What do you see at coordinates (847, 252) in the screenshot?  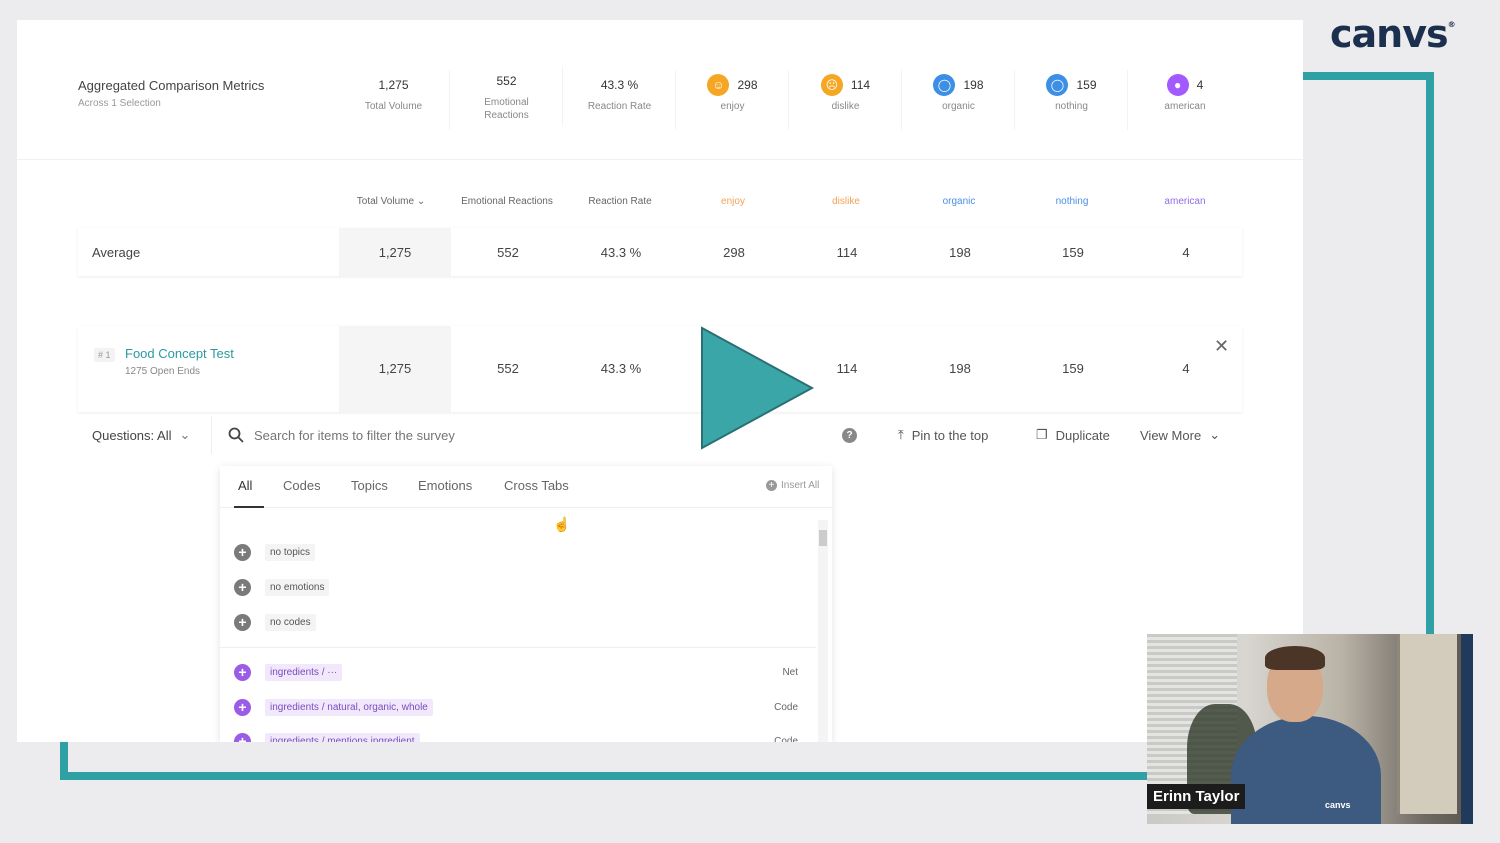 I see `avg-dislike: 114` at bounding box center [847, 252].